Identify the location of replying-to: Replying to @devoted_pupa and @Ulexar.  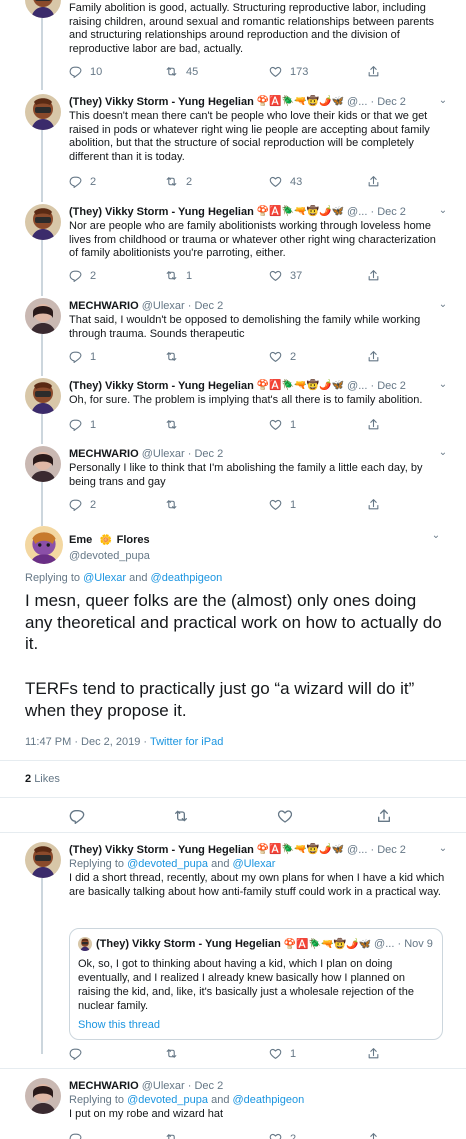
(257, 864).